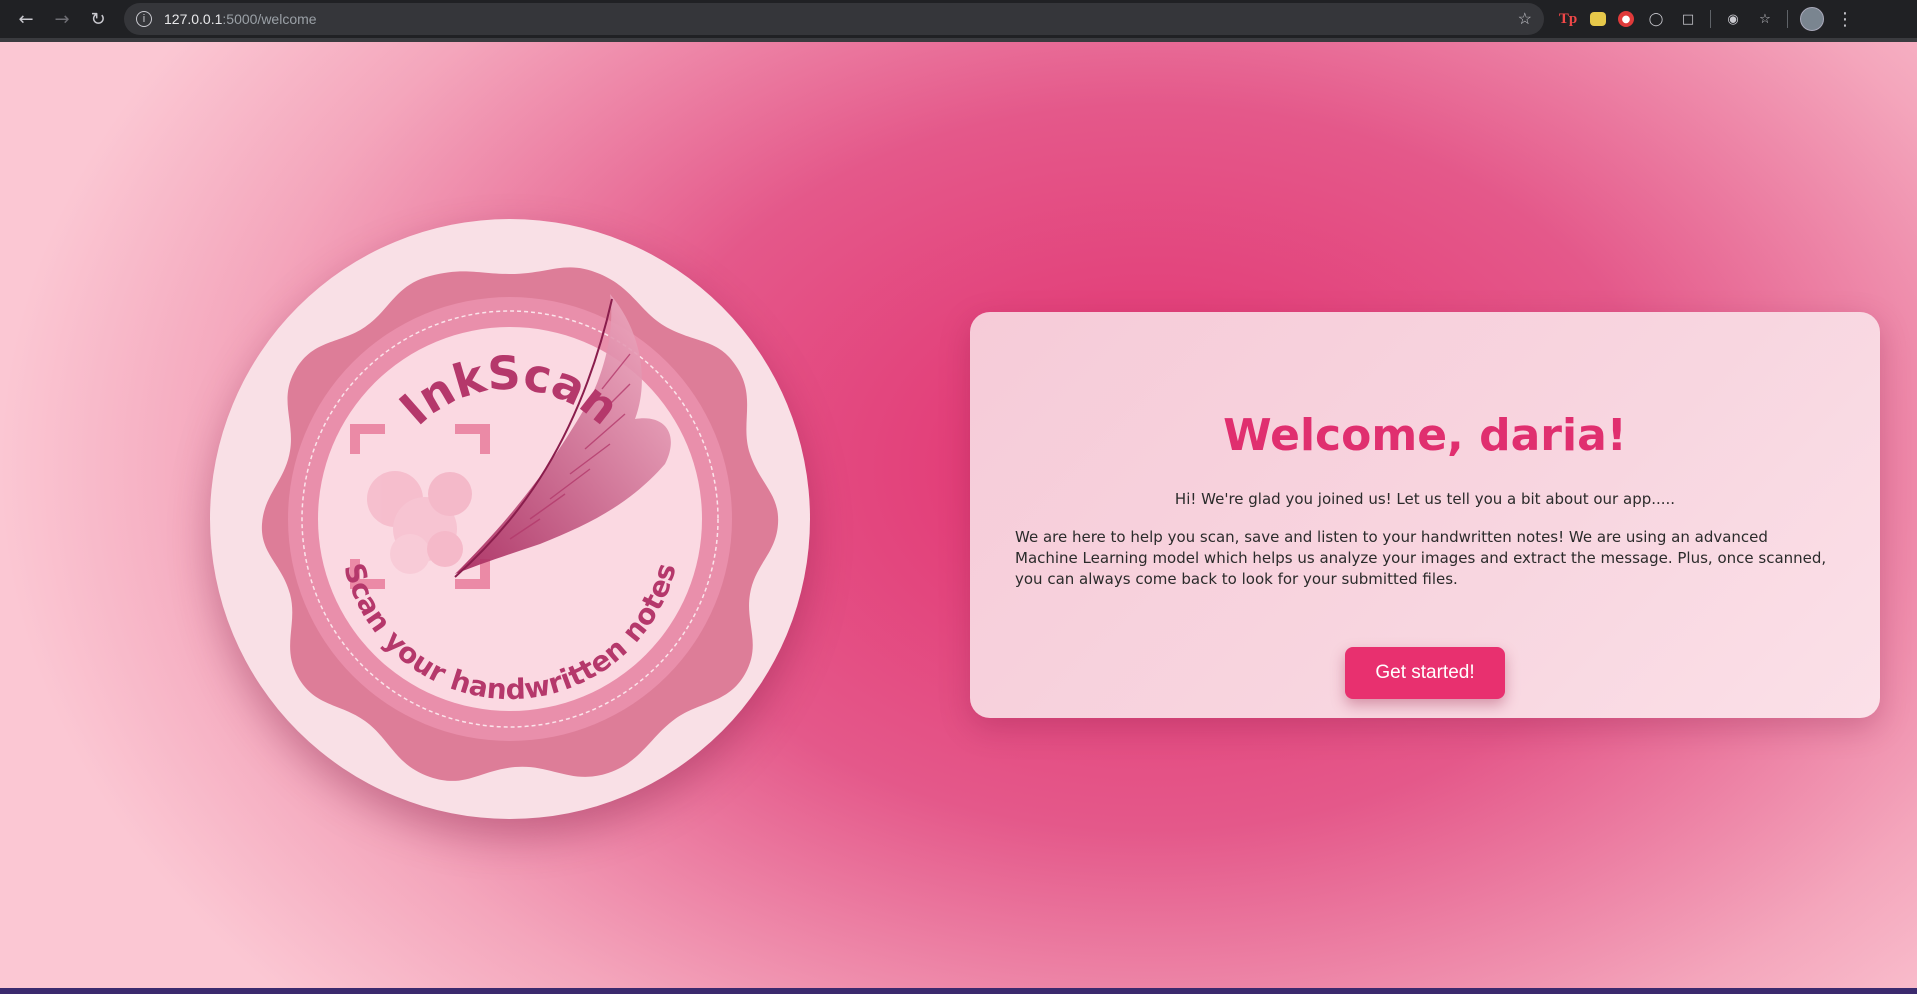 This screenshot has width=1917, height=994. I want to click on url-path: :5000/welcome, so click(269, 19).